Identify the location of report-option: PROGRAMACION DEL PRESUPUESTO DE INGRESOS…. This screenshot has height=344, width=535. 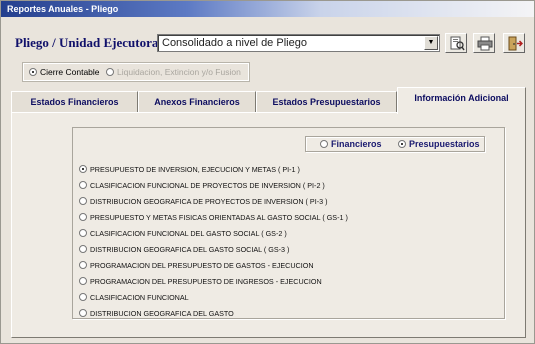
(289, 282).